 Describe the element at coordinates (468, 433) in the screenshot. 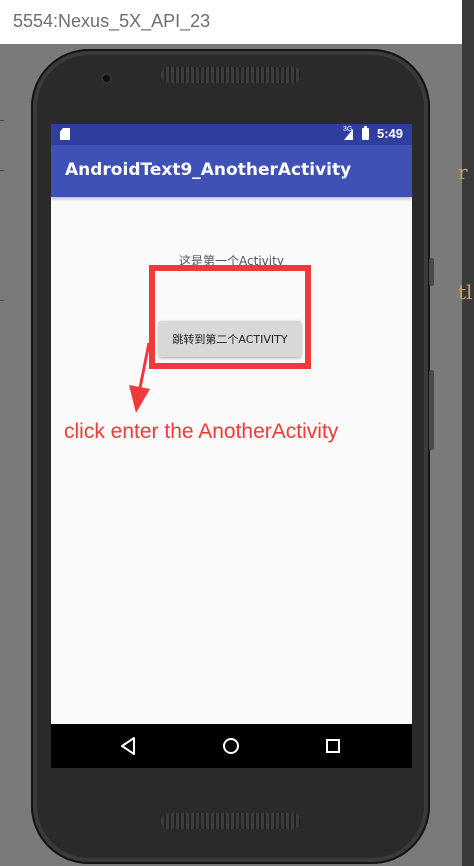

I see `emulator-side-panel` at that location.